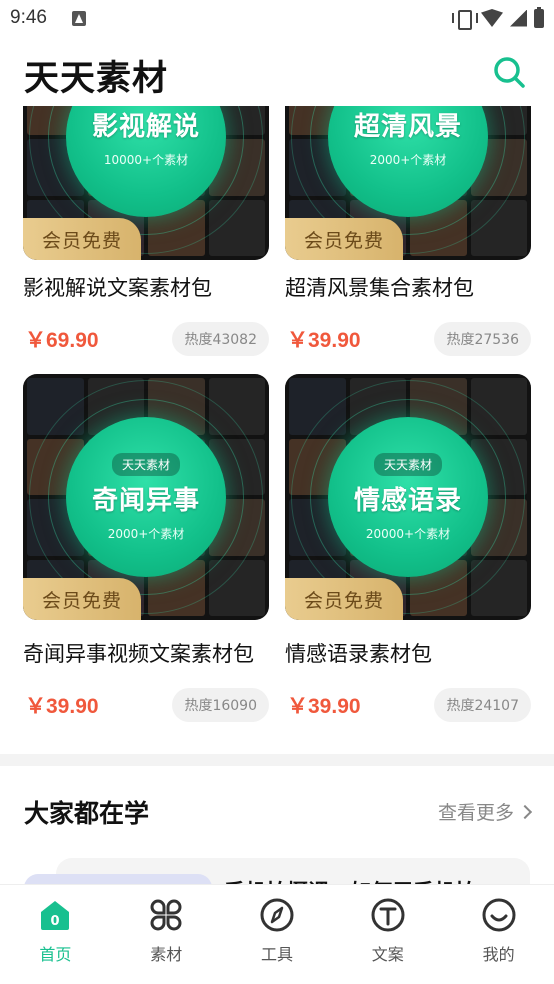 The image size is (554, 984). I want to click on card-cover: 天天素材 奇闻异事 2000+个素材 会员免费, so click(146, 497).